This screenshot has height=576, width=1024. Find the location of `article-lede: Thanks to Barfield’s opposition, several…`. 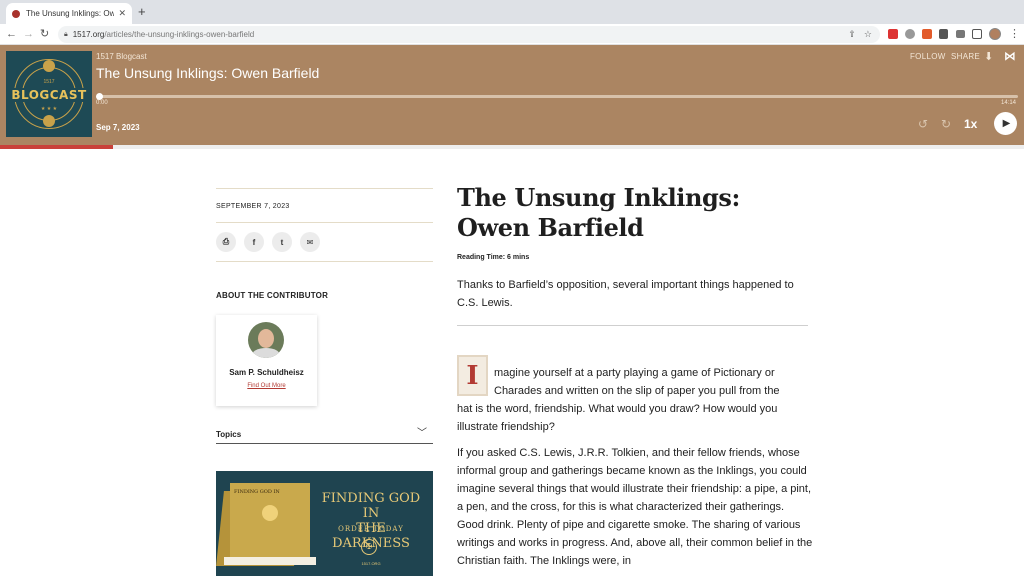

article-lede: Thanks to Barfield’s opposition, several… is located at coordinates (625, 294).